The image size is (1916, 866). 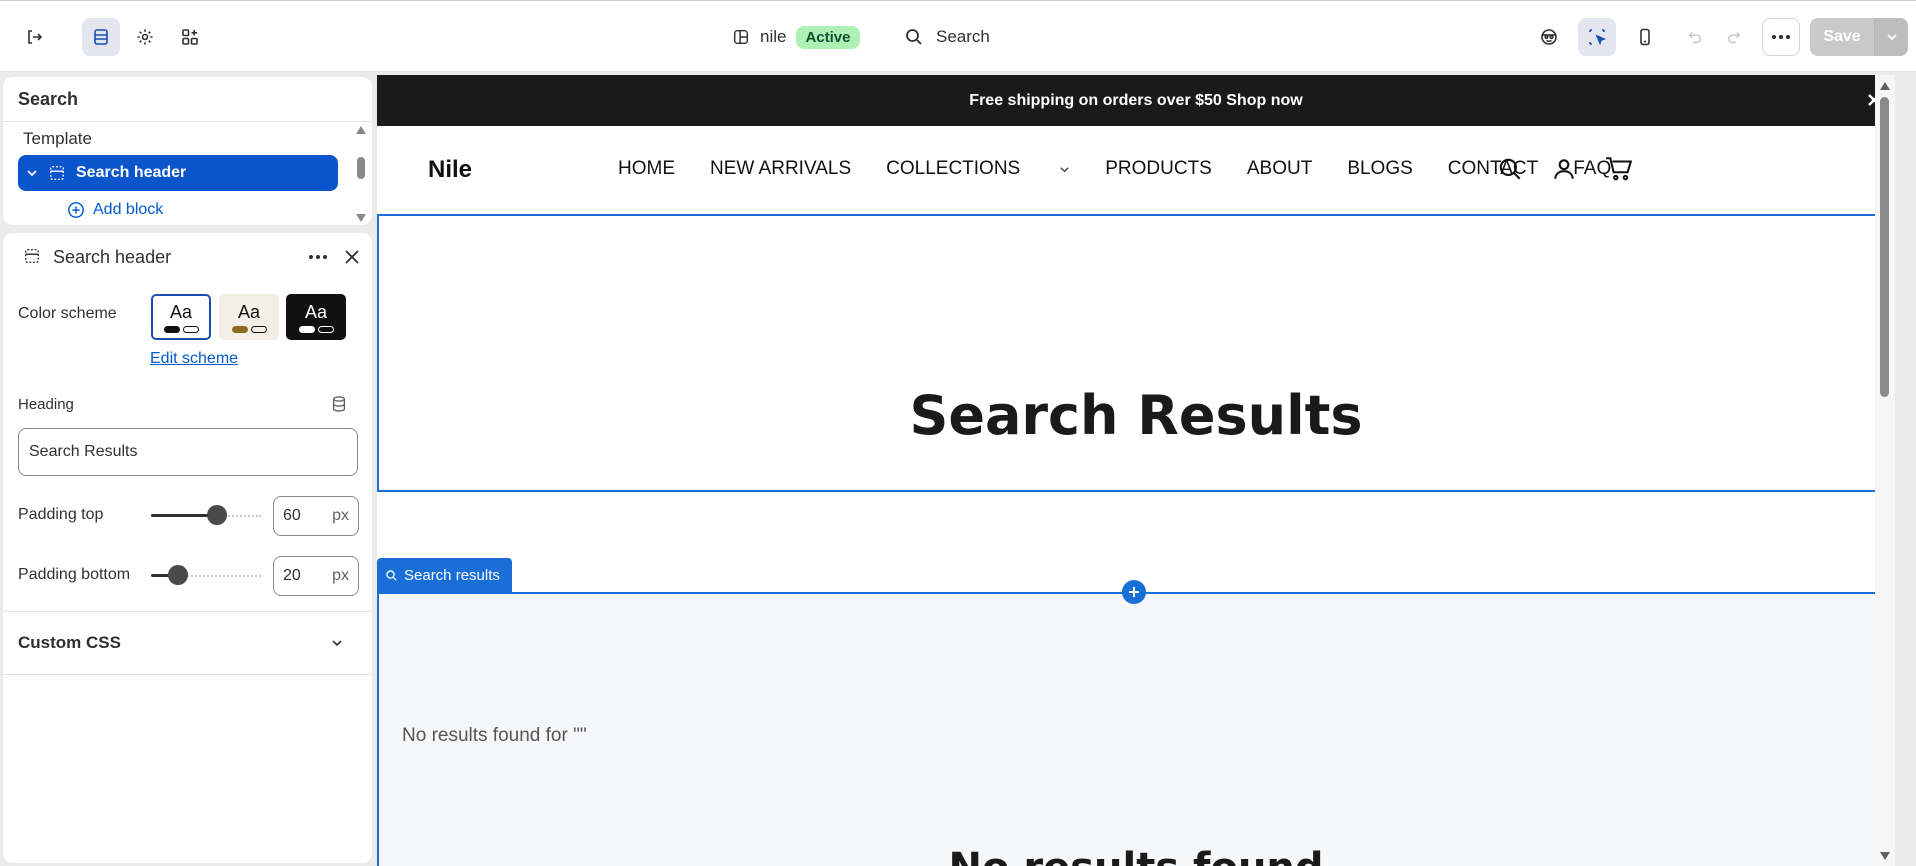 I want to click on edit-scheme-link: Edit scheme, so click(x=194, y=359).